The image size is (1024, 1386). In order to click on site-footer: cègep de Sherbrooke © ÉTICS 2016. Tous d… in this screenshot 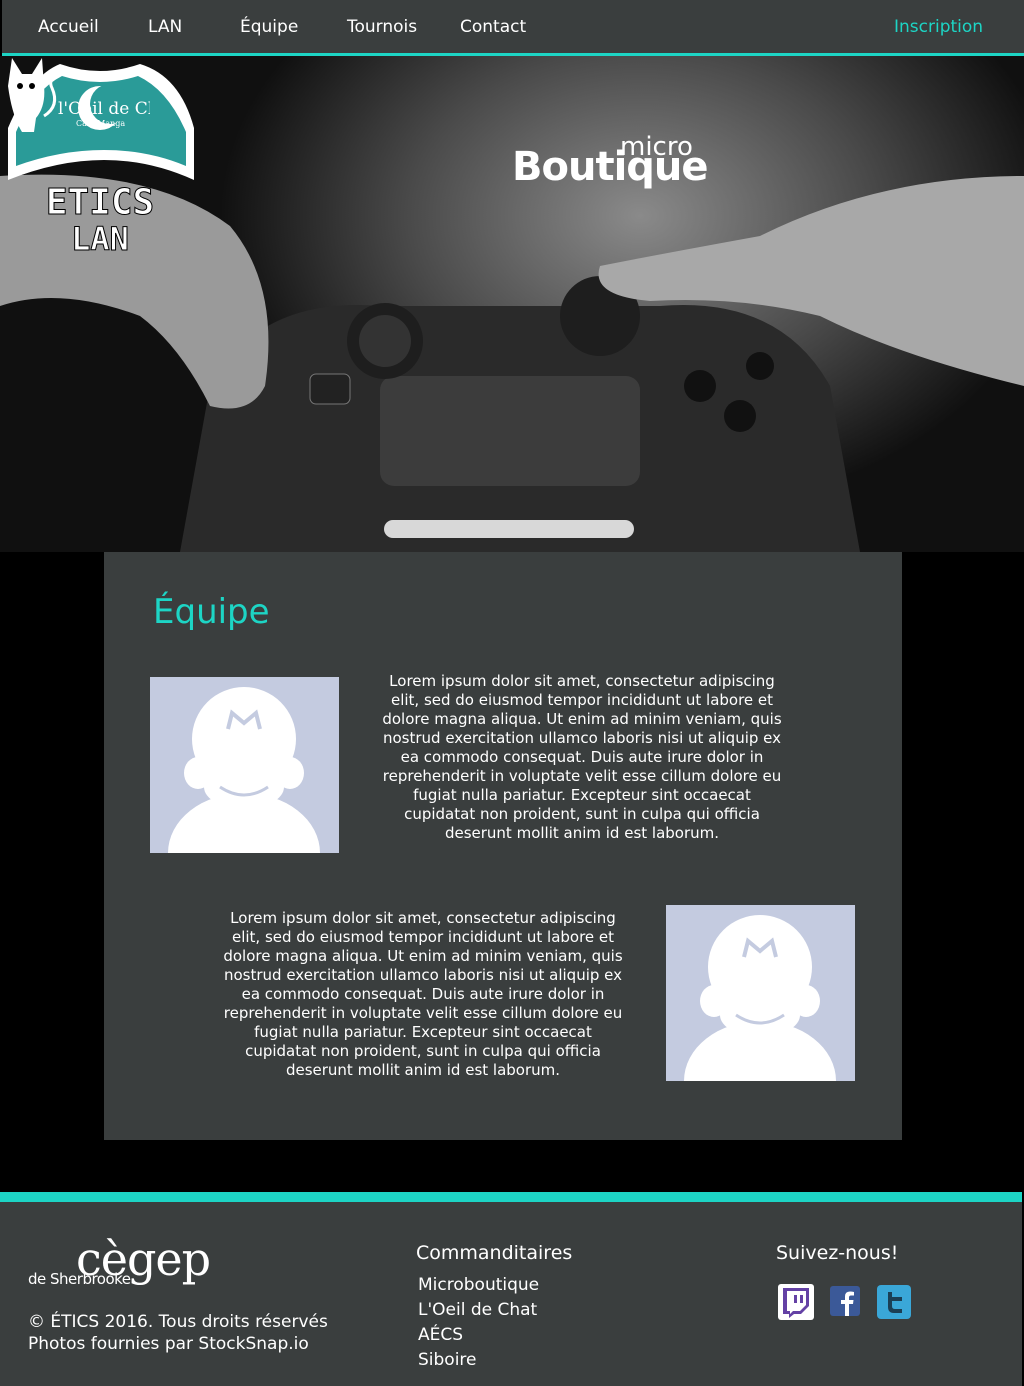, I will do `click(511, 1289)`.